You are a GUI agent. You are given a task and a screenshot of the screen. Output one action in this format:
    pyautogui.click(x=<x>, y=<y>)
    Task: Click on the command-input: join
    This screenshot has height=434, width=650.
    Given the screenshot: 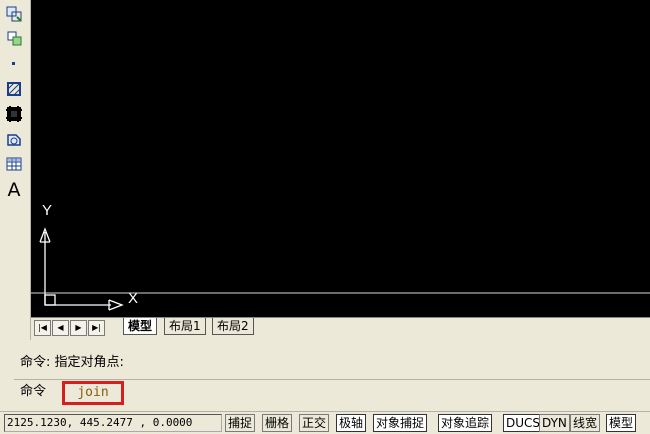 What is the action you would take?
    pyautogui.click(x=93, y=393)
    